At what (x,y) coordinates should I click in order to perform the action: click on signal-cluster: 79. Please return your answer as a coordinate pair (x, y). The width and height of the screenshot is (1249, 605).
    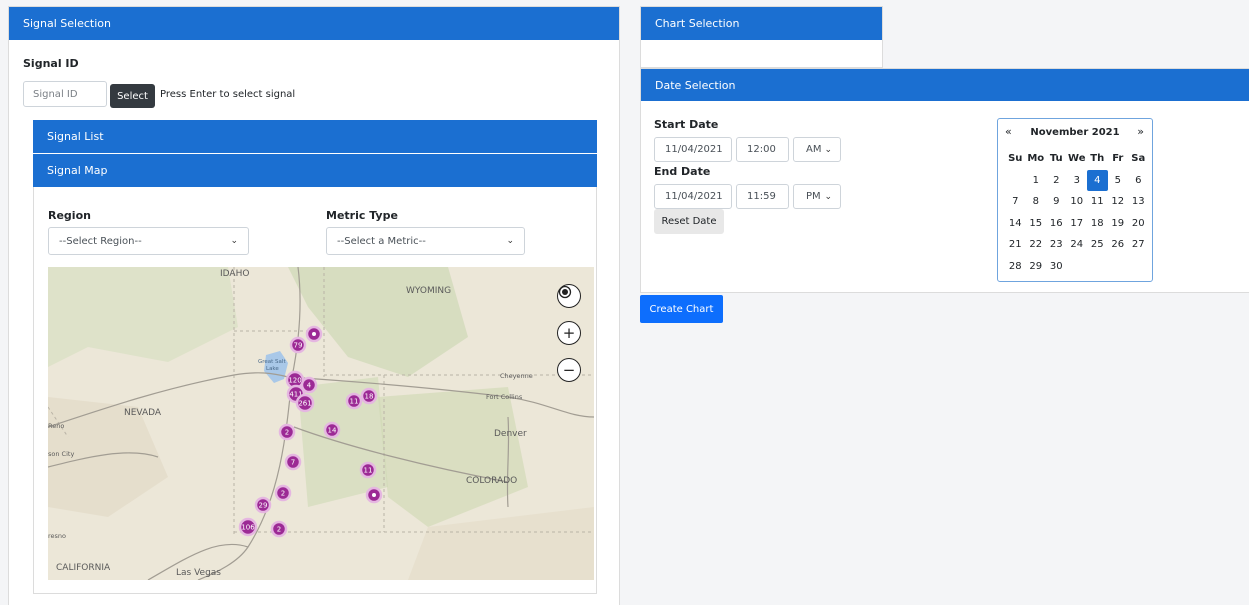
    Looking at the image, I should click on (298, 345).